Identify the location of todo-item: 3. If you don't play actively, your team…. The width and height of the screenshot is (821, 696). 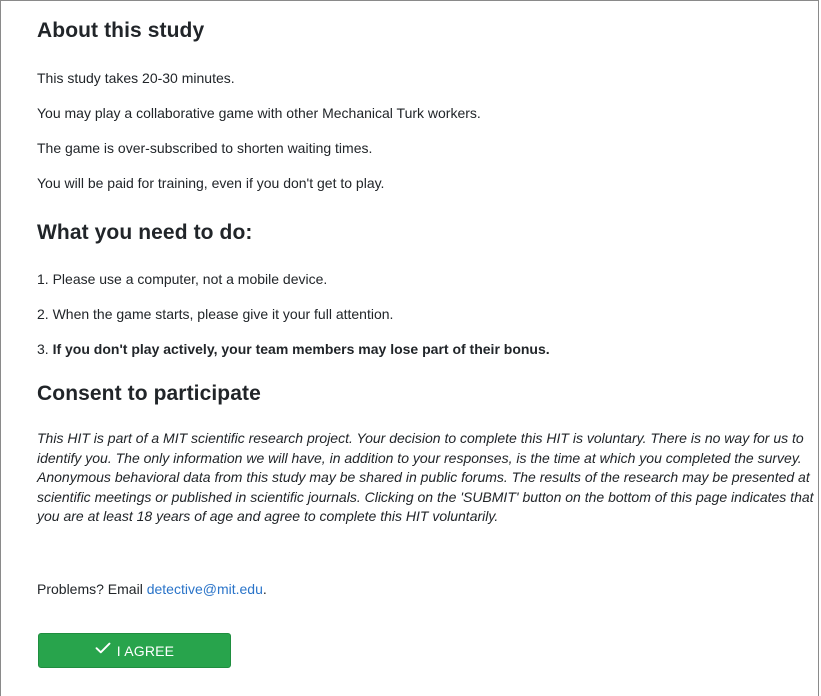
(293, 349).